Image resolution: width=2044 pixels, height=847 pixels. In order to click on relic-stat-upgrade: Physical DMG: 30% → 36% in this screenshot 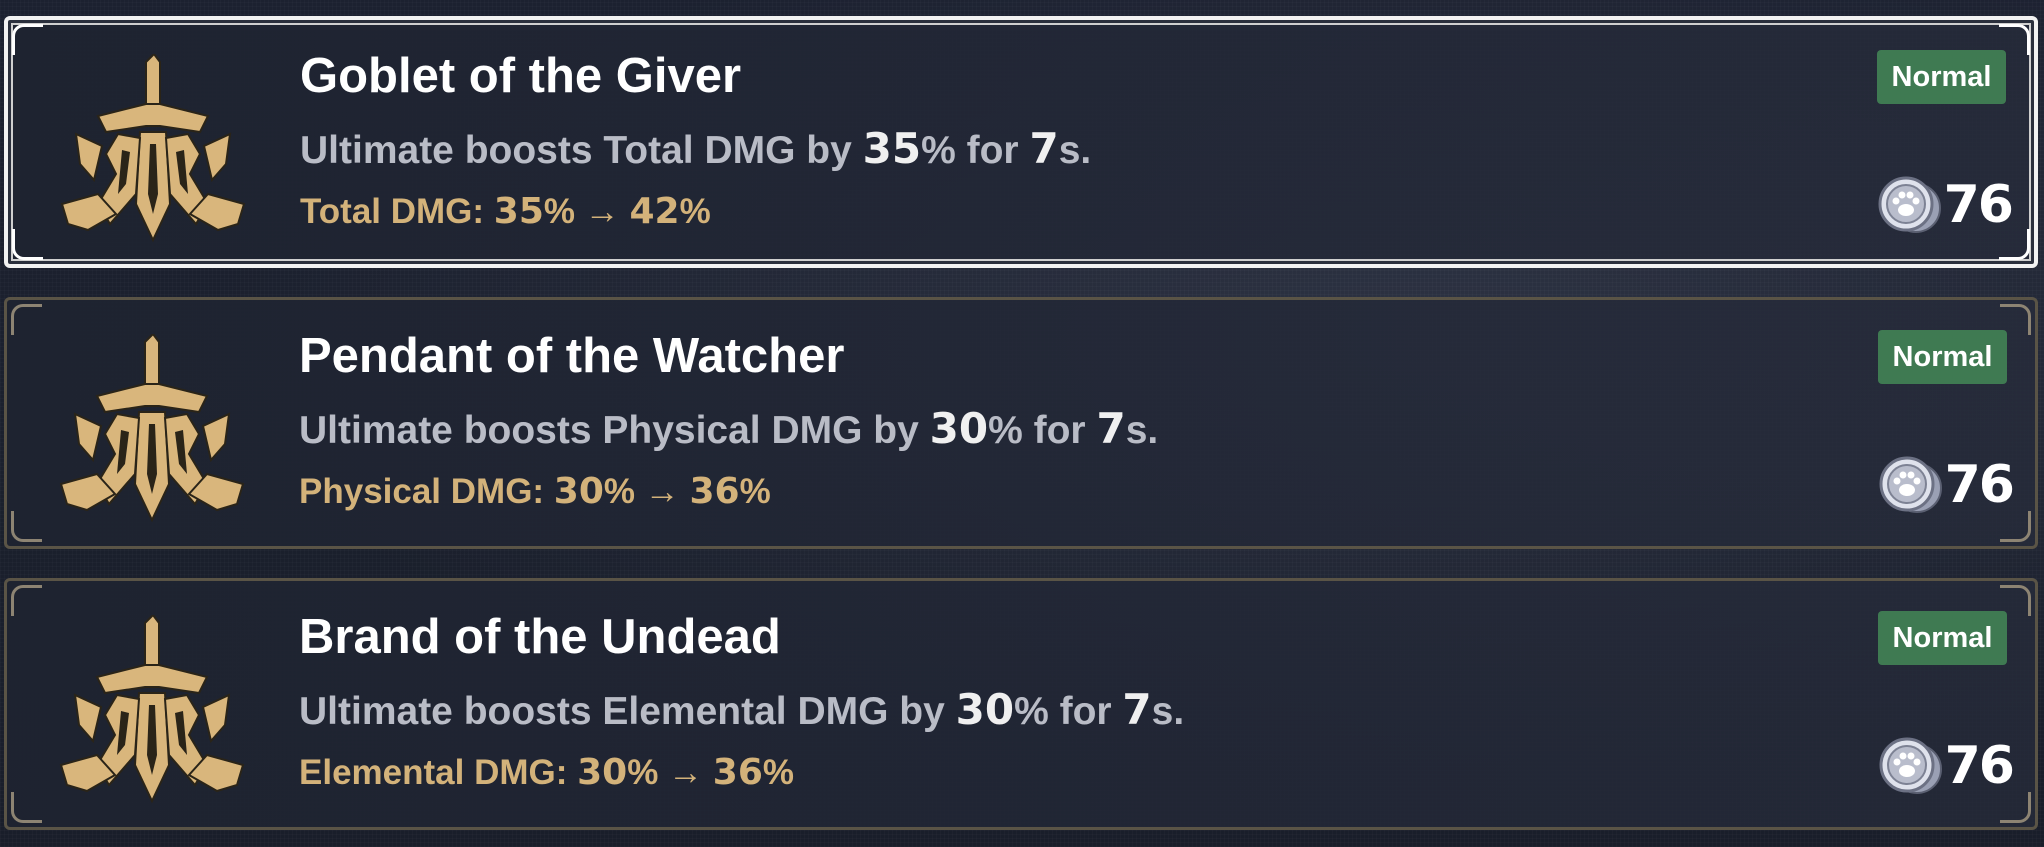, I will do `click(535, 491)`.